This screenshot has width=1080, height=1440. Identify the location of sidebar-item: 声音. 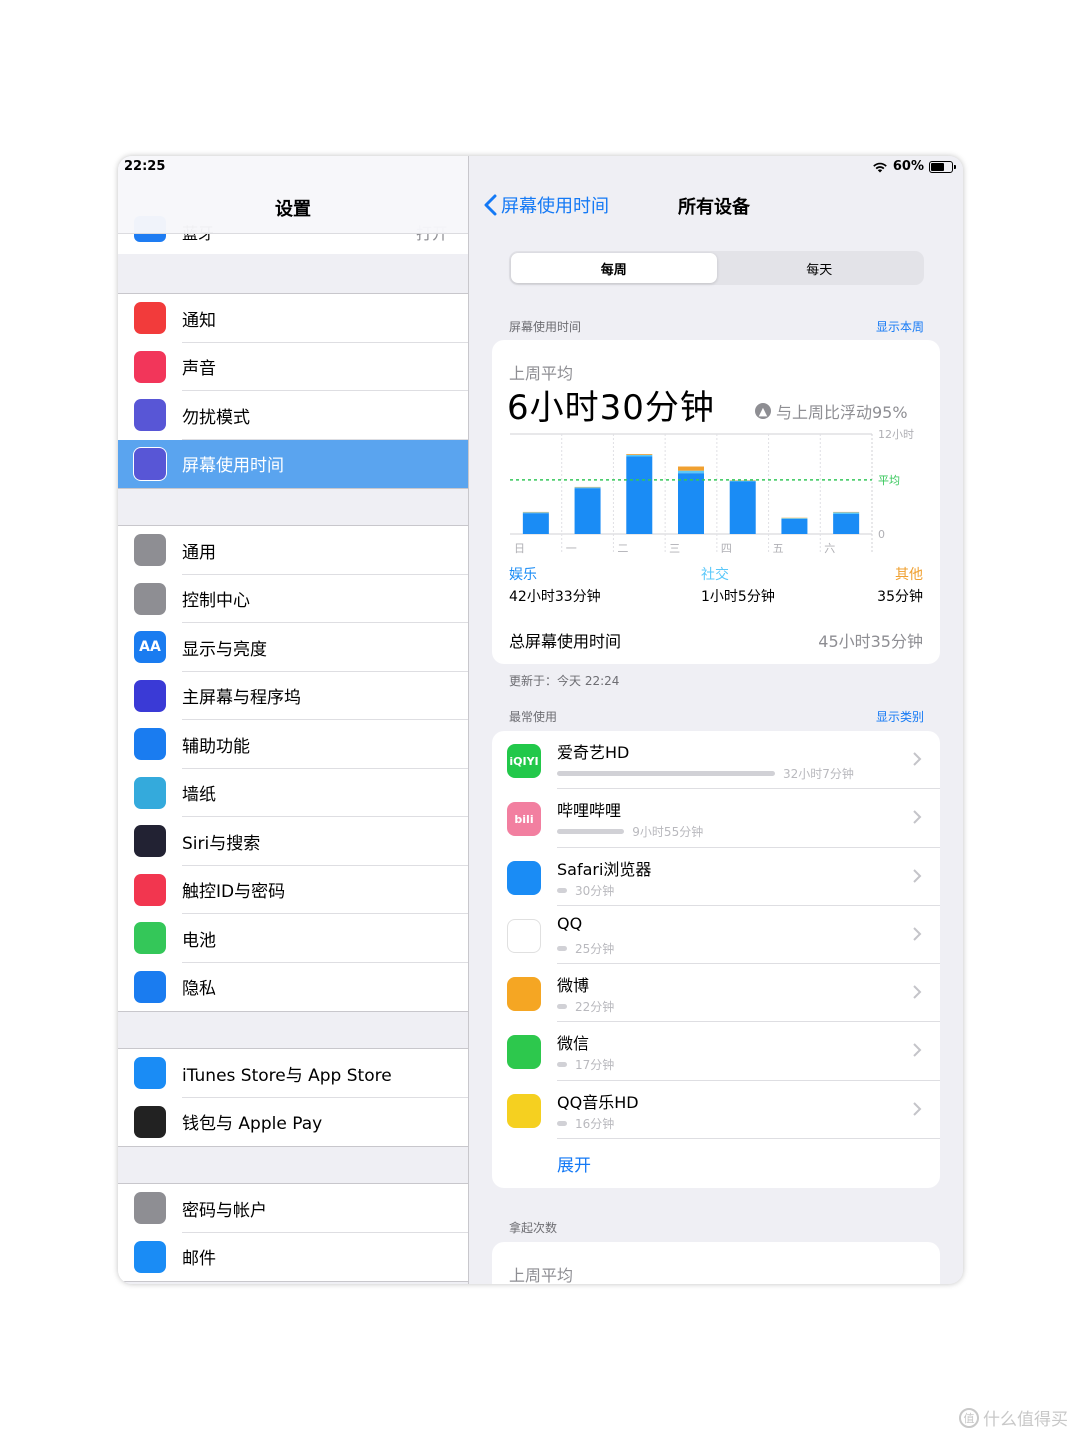
(293, 367).